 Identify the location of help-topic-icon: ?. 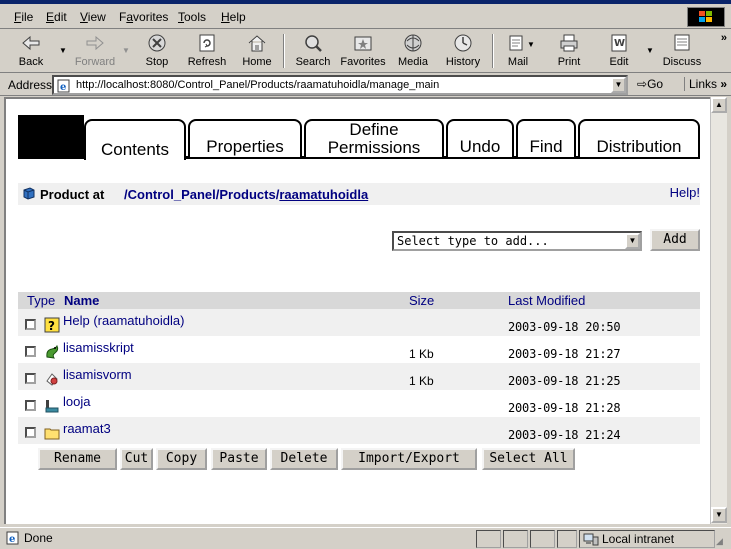
(52, 325).